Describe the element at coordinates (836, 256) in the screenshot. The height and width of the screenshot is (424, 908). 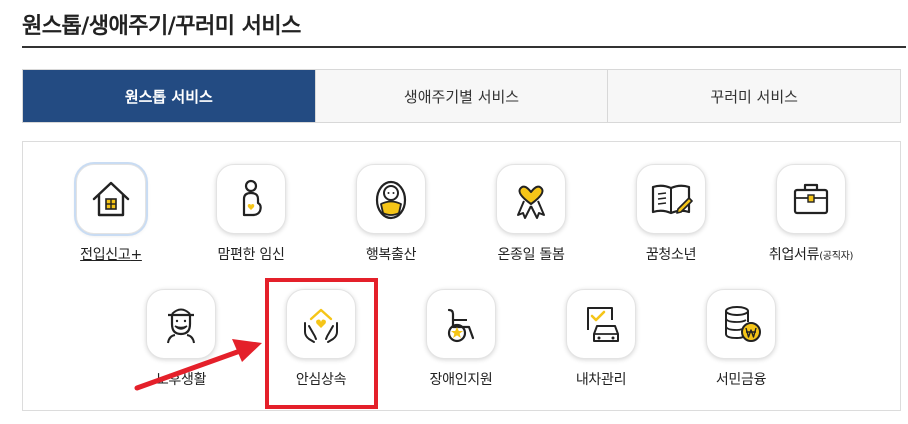
I see `service-label-suffix: (공직자)` at that location.